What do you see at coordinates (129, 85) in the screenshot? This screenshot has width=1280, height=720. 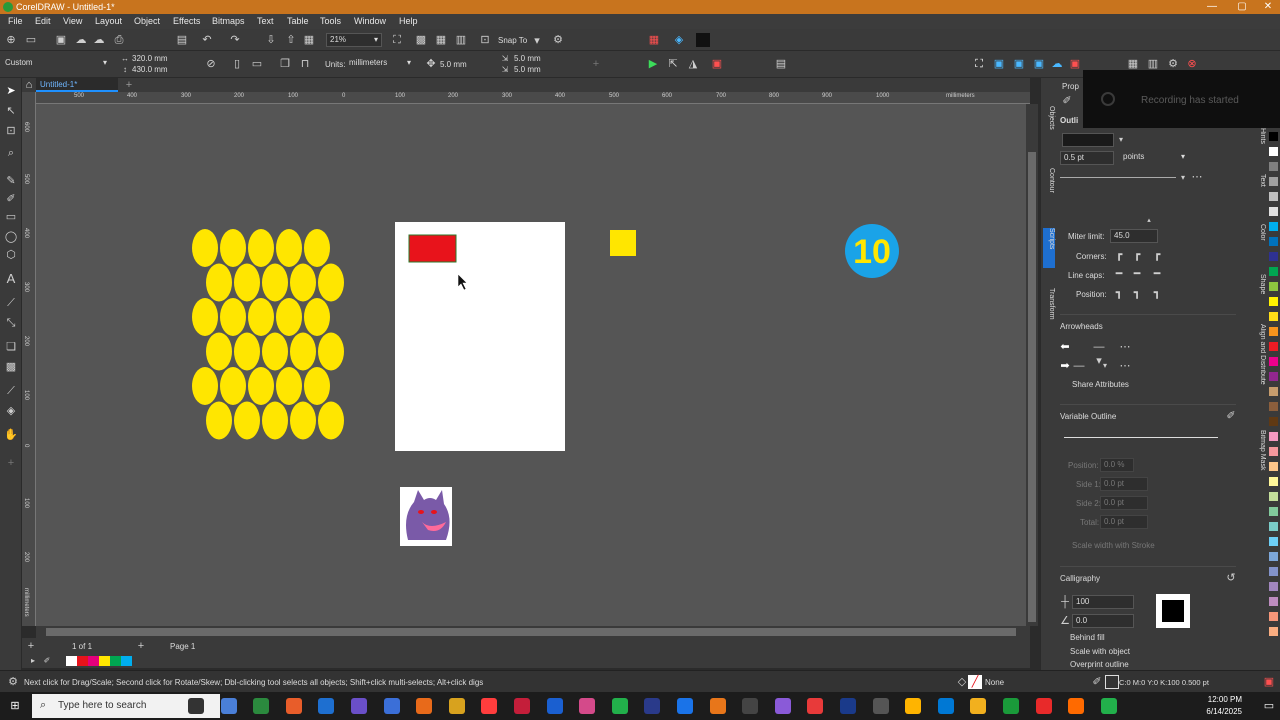 I see `new-tab-icon: +` at bounding box center [129, 85].